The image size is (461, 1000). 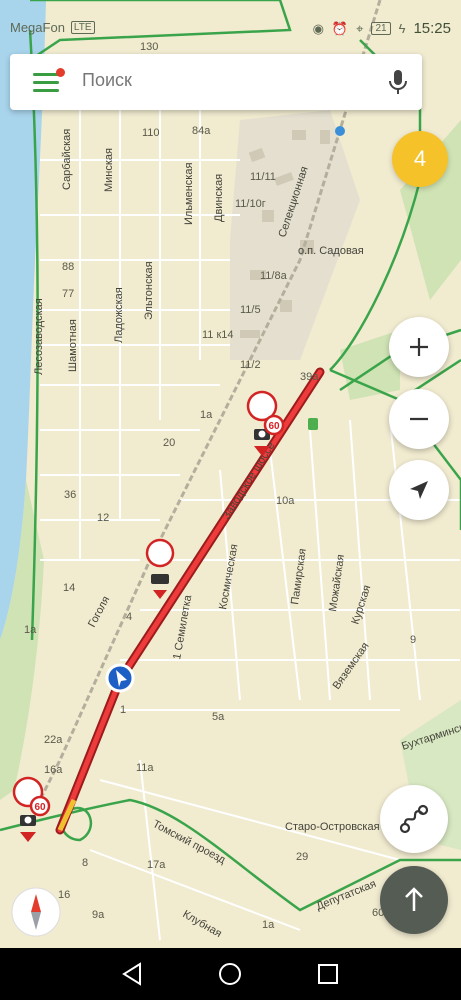 I want to click on house-number: 4, so click(x=129, y=617).